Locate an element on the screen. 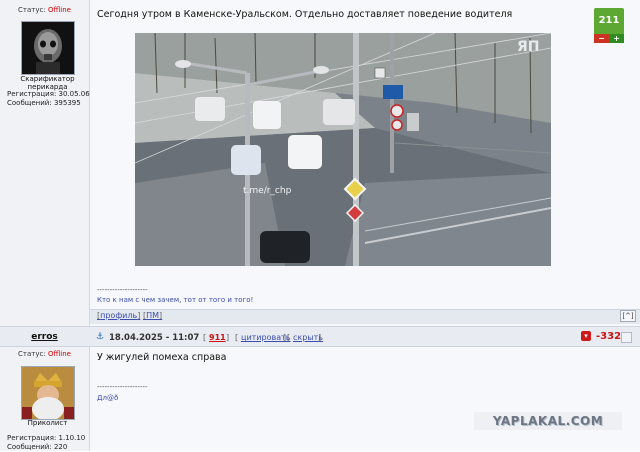 The width and height of the screenshot is (640, 452). anchor-icon: ⚓ is located at coordinates (100, 337).